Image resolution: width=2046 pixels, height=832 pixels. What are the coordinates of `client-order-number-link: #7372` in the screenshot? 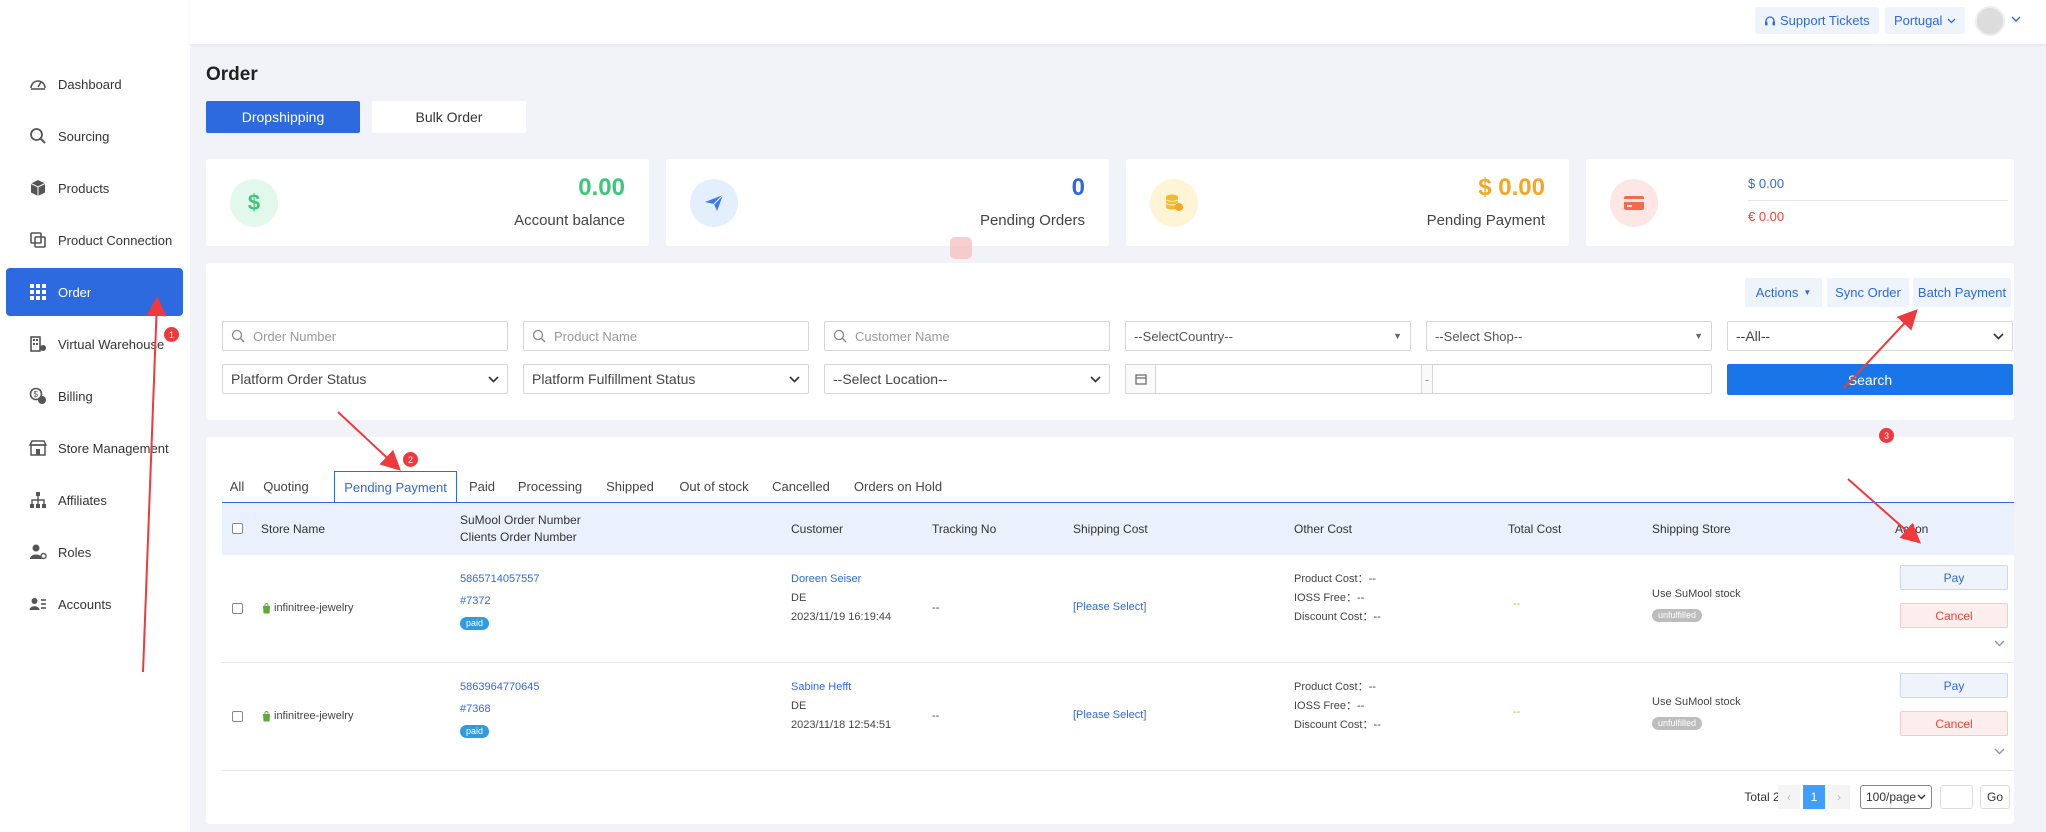 It's located at (475, 601).